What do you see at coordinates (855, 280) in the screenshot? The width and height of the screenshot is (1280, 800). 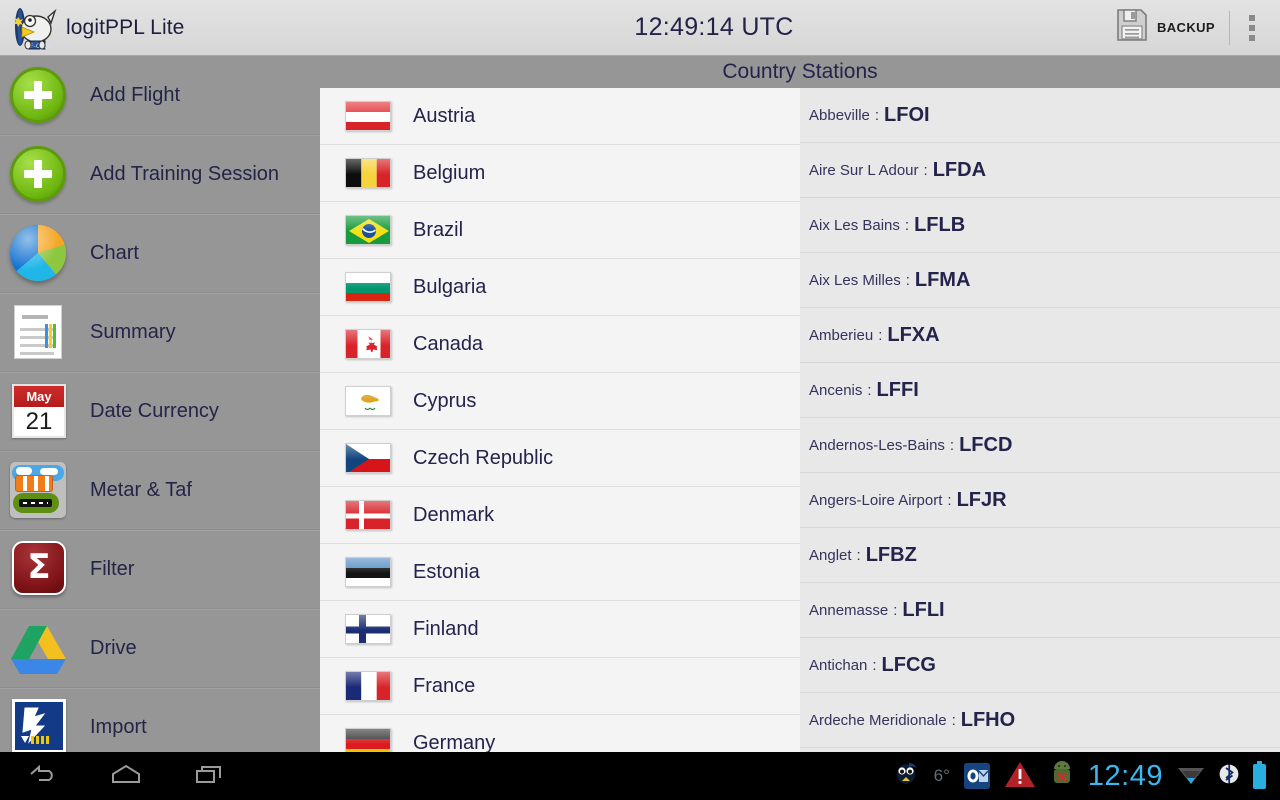 I see `station-name: Aix Les Milles` at bounding box center [855, 280].